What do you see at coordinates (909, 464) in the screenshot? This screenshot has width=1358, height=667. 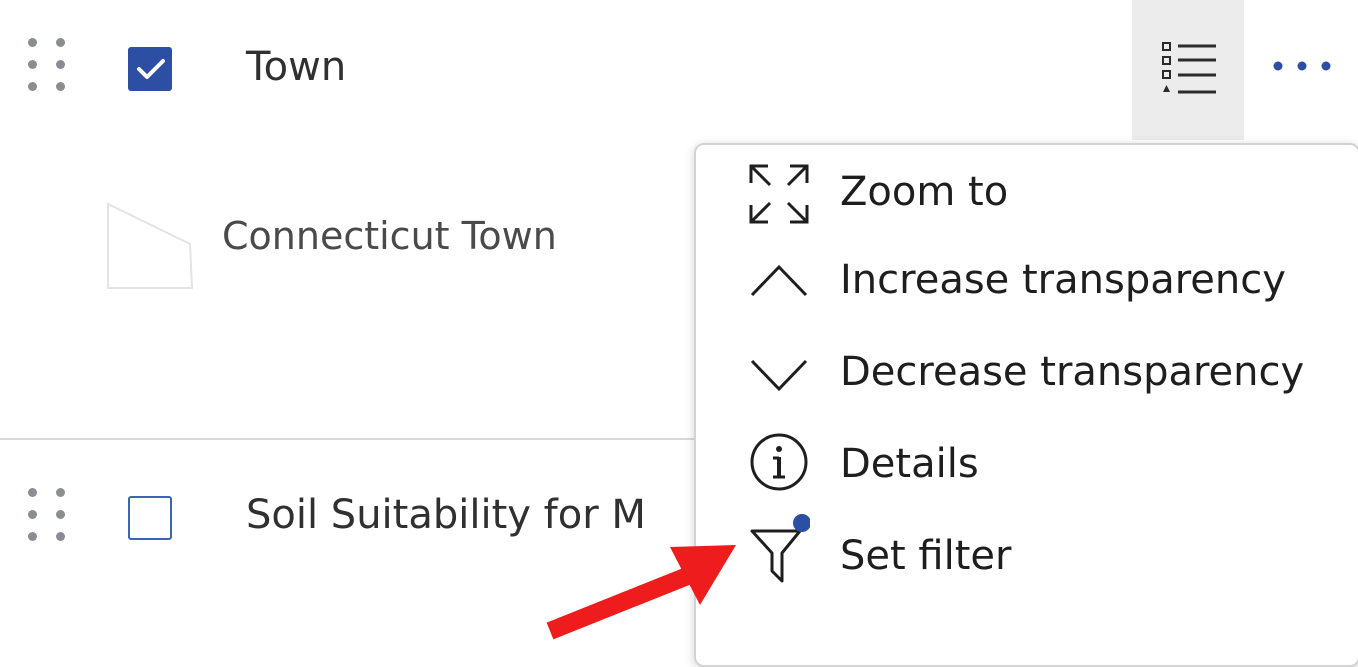 I see `menu-item-label: Details` at bounding box center [909, 464].